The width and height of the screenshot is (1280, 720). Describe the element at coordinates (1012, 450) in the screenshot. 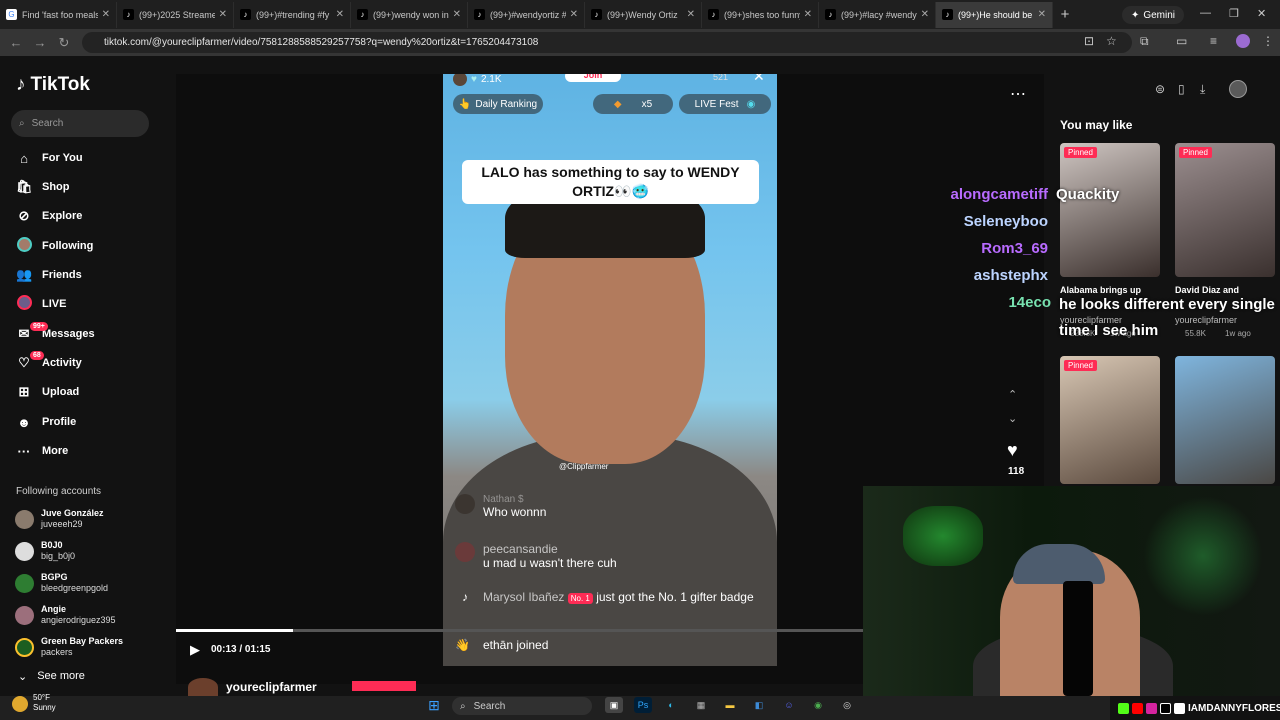

I see `like-heart-icon: ♥` at that location.